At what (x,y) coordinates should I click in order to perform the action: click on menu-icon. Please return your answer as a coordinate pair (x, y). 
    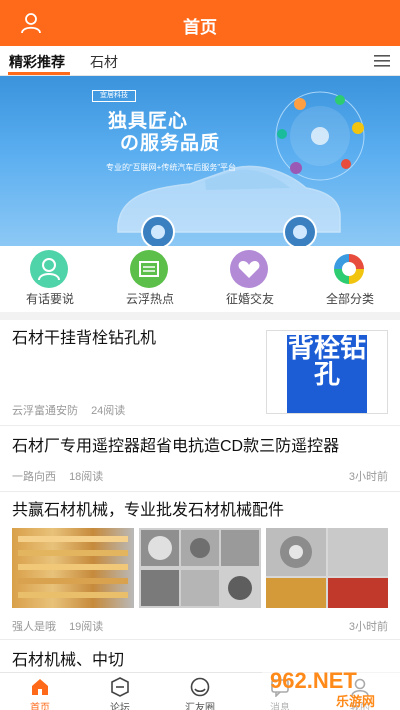
    Looking at the image, I should click on (382, 61).